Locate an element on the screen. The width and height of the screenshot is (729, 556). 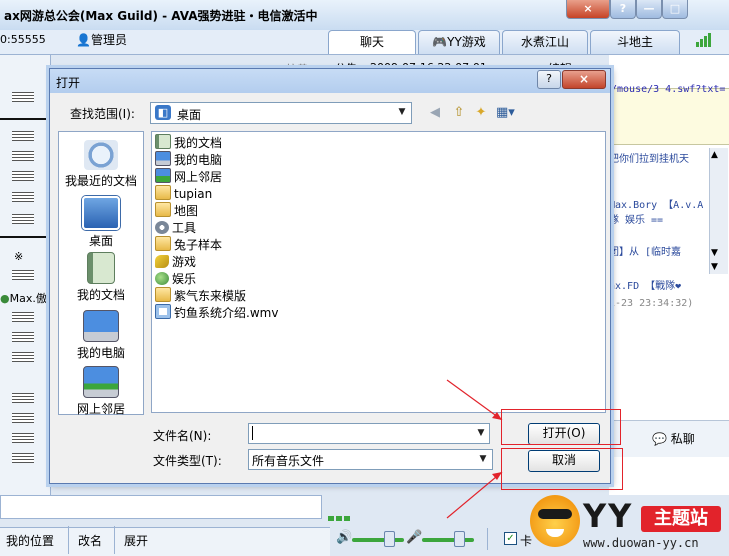
mascot-mouth is located at coordinates (555, 533).